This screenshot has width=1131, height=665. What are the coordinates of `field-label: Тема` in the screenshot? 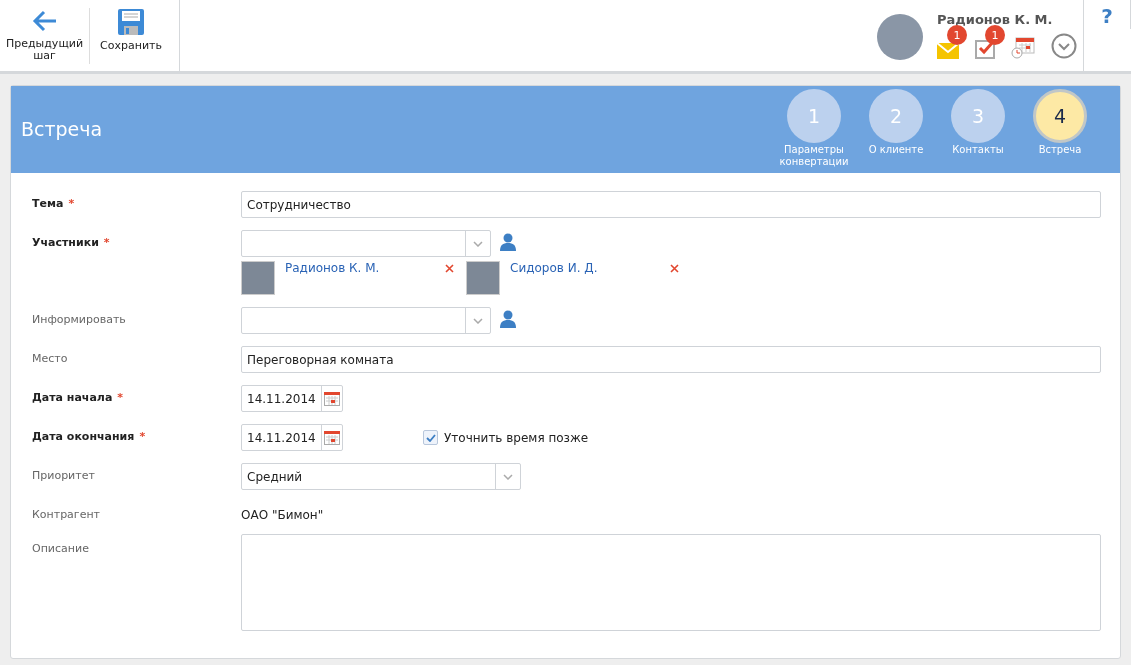 It's located at (48, 203).